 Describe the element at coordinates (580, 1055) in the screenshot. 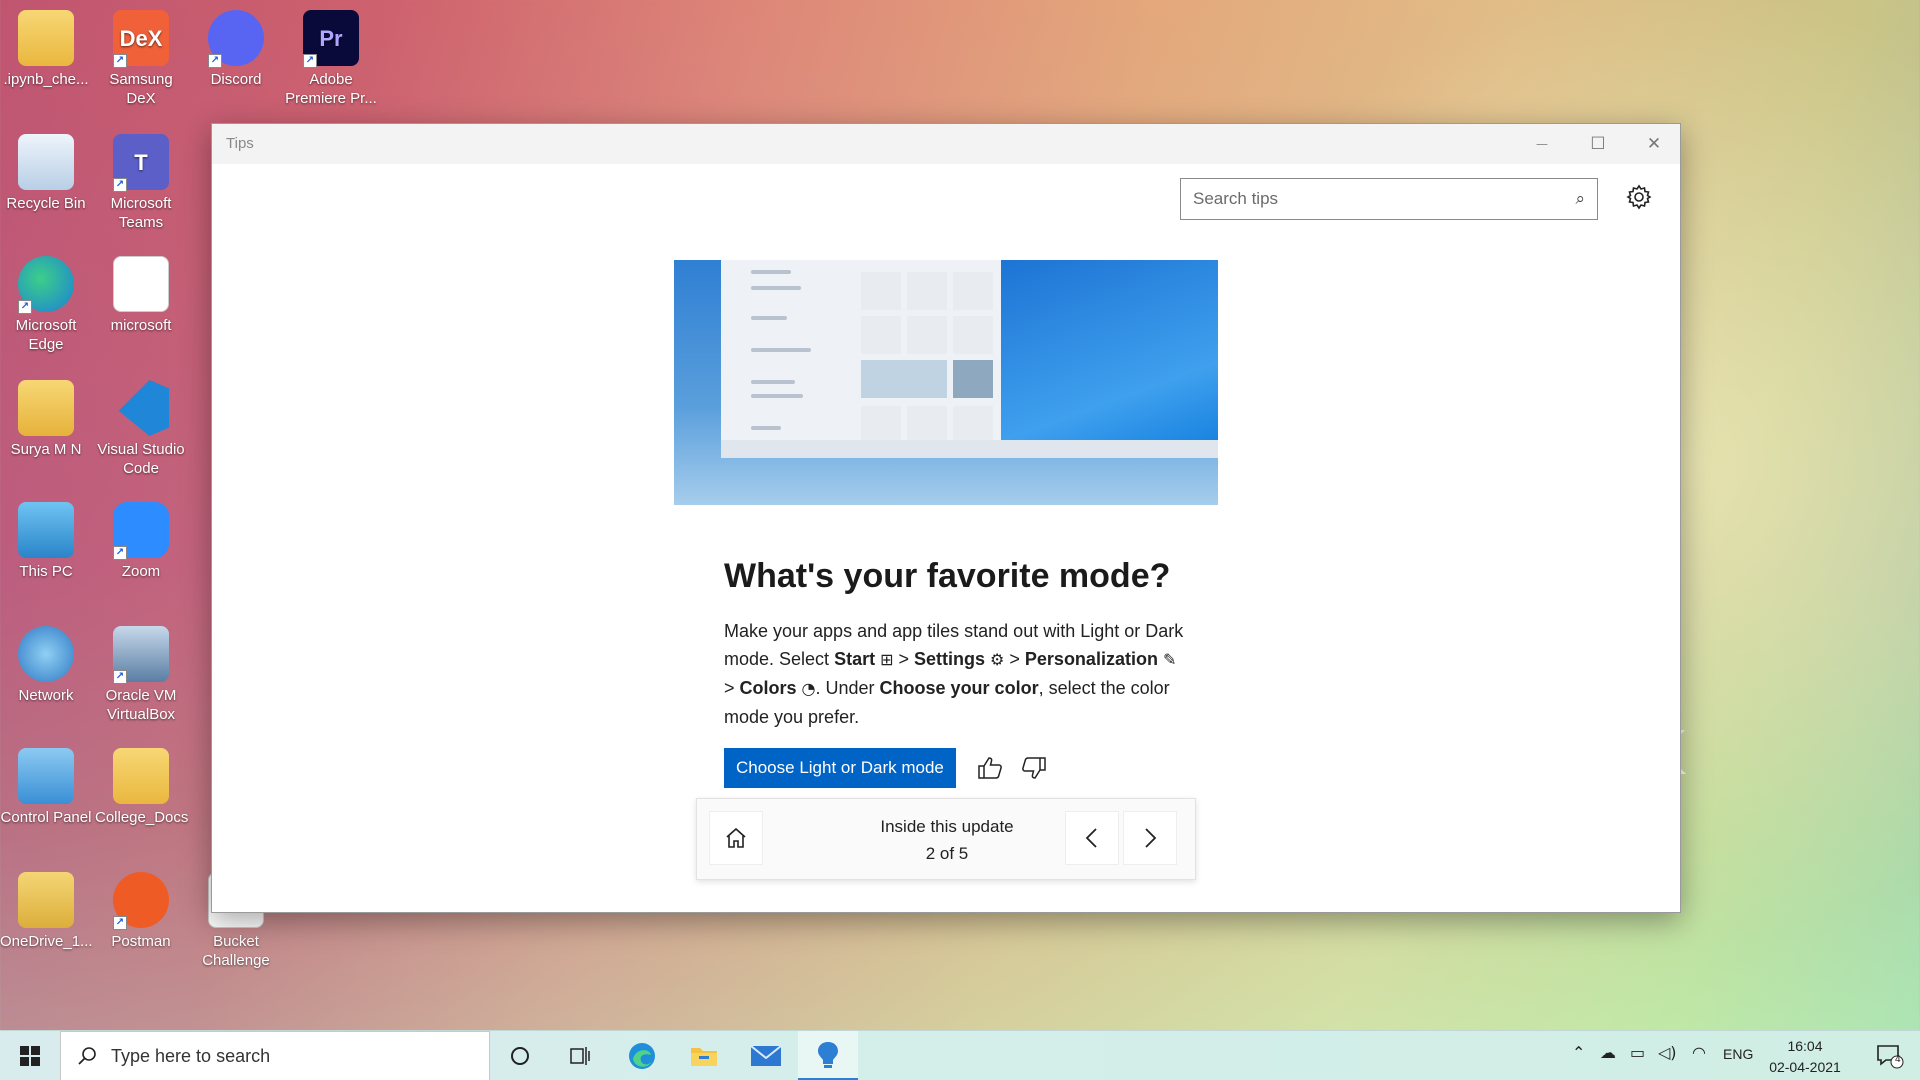

I see `task-view-button` at that location.